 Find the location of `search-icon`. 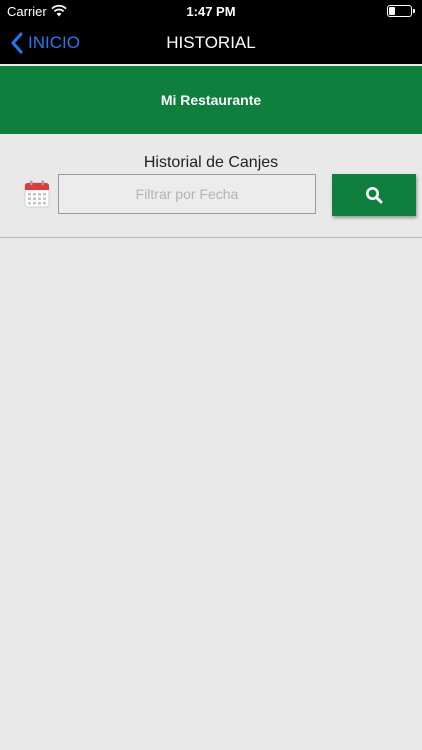

search-icon is located at coordinates (374, 195).